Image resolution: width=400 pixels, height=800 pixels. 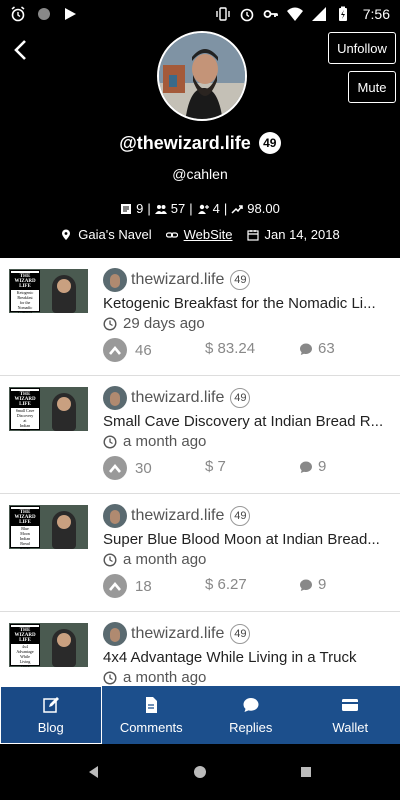 What do you see at coordinates (51, 704) in the screenshot?
I see `edit-icon` at bounding box center [51, 704].